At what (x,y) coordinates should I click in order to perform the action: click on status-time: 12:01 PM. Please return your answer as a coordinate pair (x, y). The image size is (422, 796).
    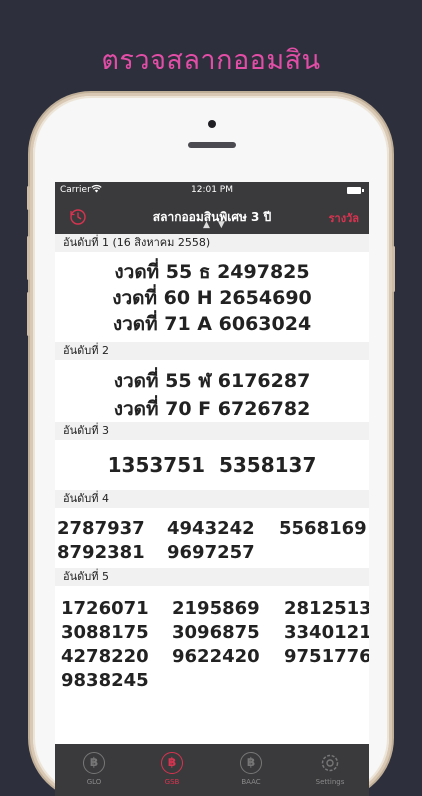
    Looking at the image, I should click on (212, 190).